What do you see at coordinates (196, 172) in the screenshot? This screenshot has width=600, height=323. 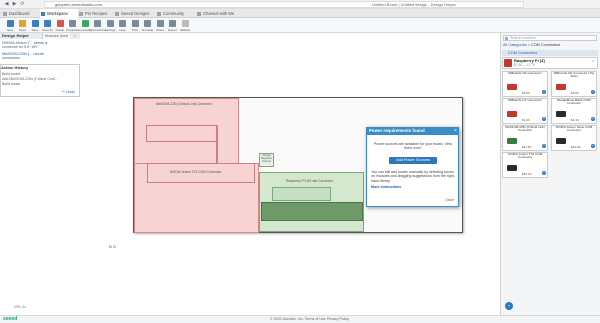 I see `jetson-connector-label: NVIDIA Jetson TX2 COM Connector` at bounding box center [196, 172].